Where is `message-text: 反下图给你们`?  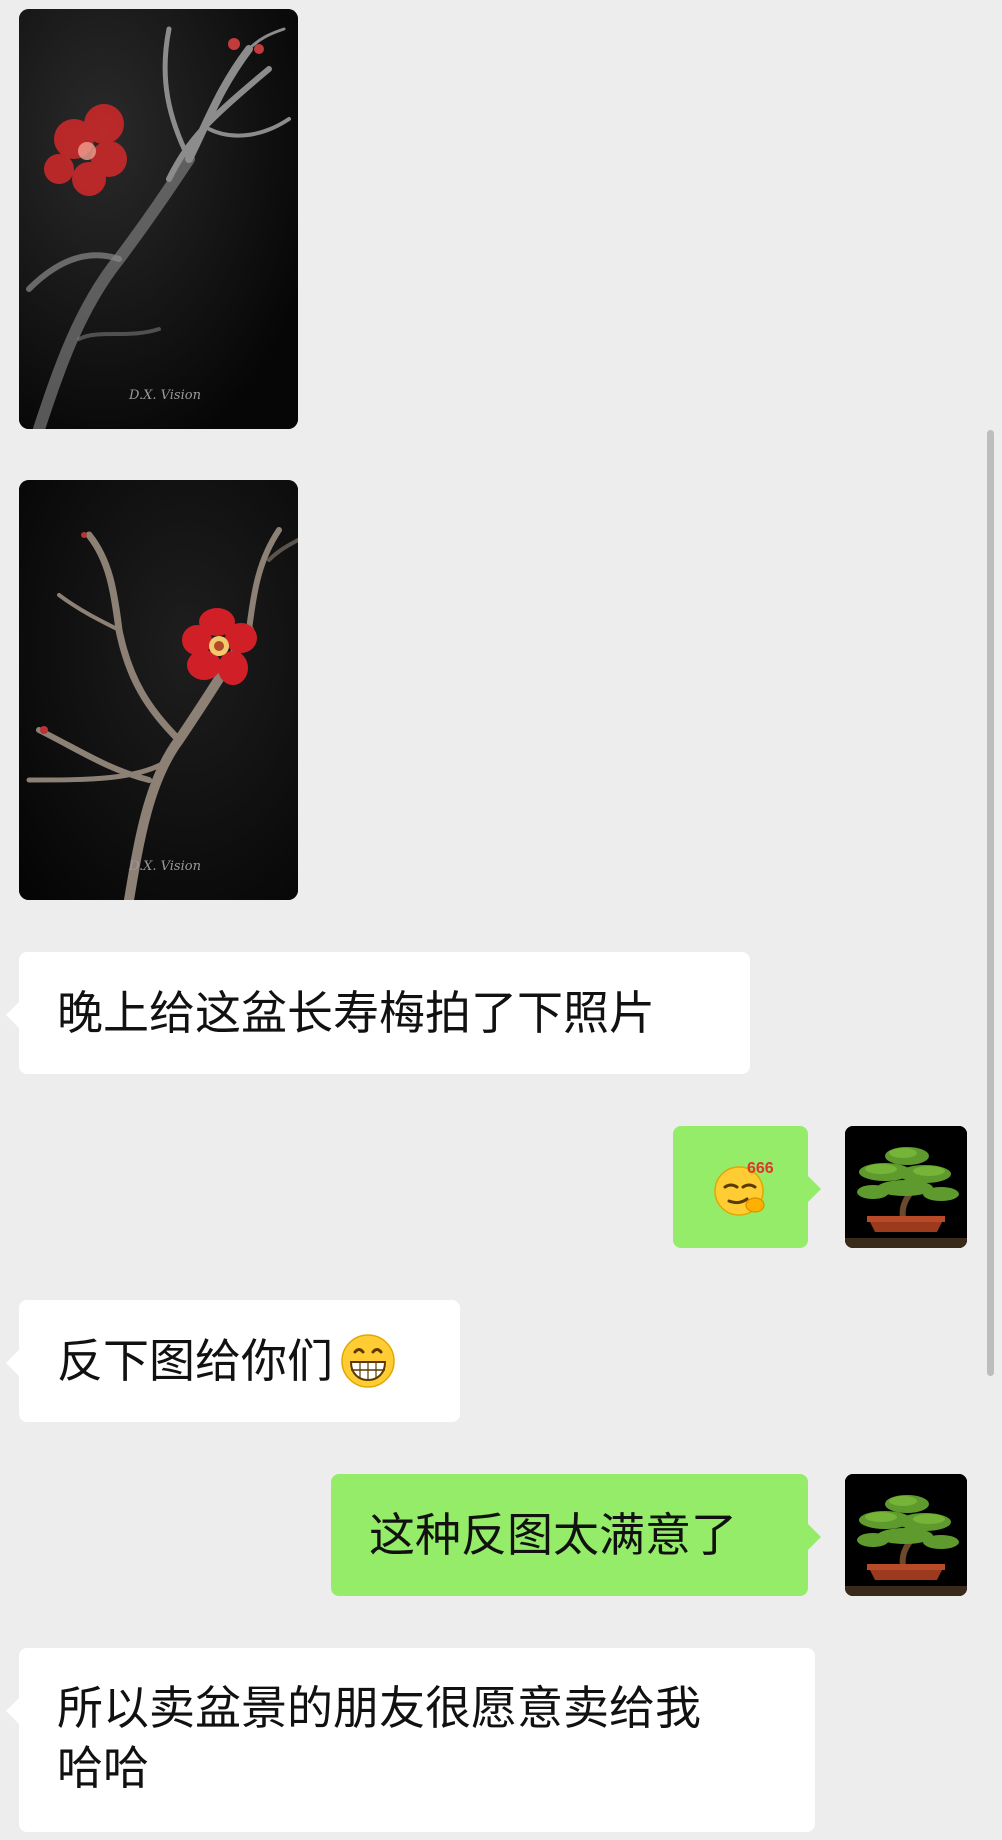 message-text: 反下图给你们 is located at coordinates (195, 1361).